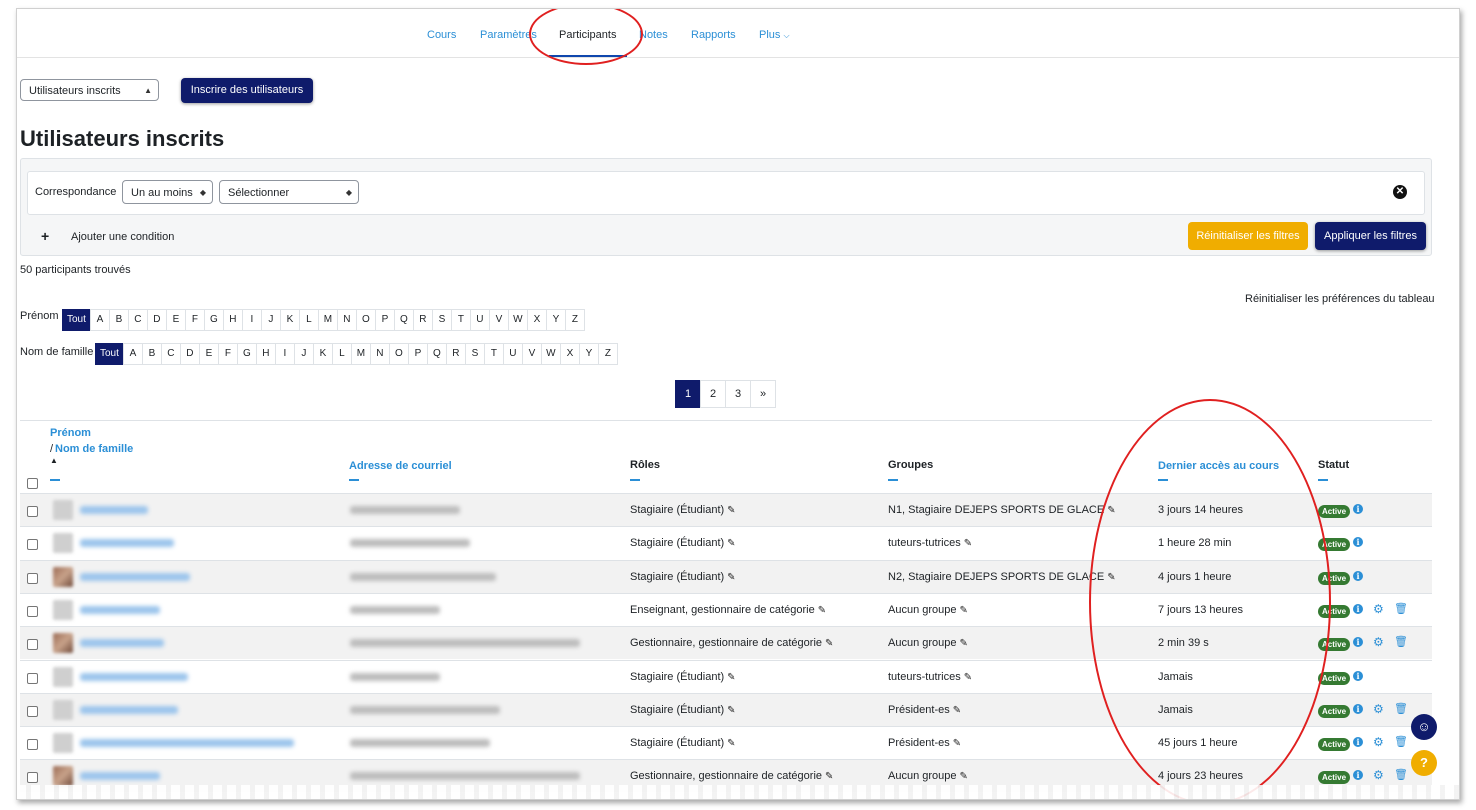 The height and width of the screenshot is (810, 1476). Describe the element at coordinates (574, 320) in the screenshot. I see `firstname-initial-z: Z` at that location.